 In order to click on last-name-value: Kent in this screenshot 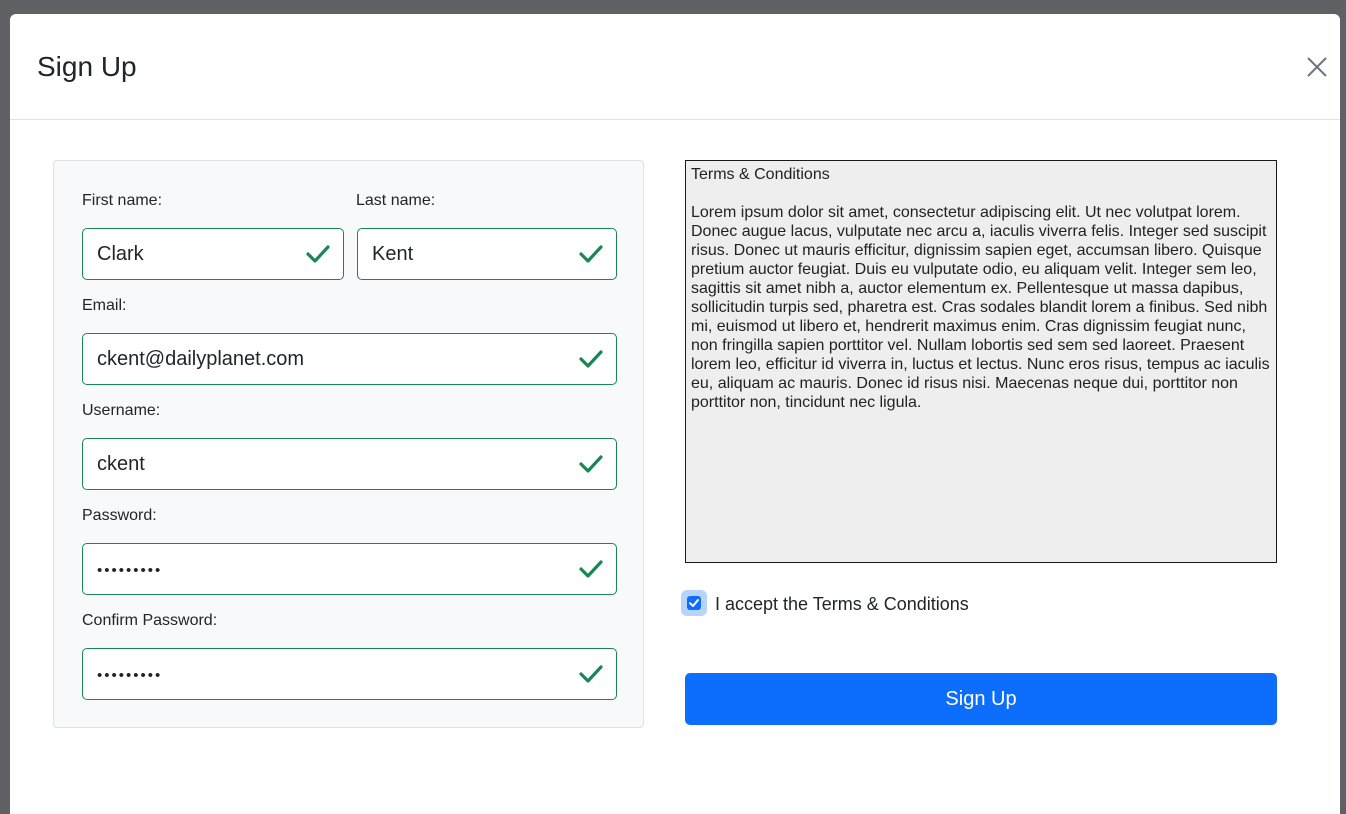, I will do `click(393, 254)`.